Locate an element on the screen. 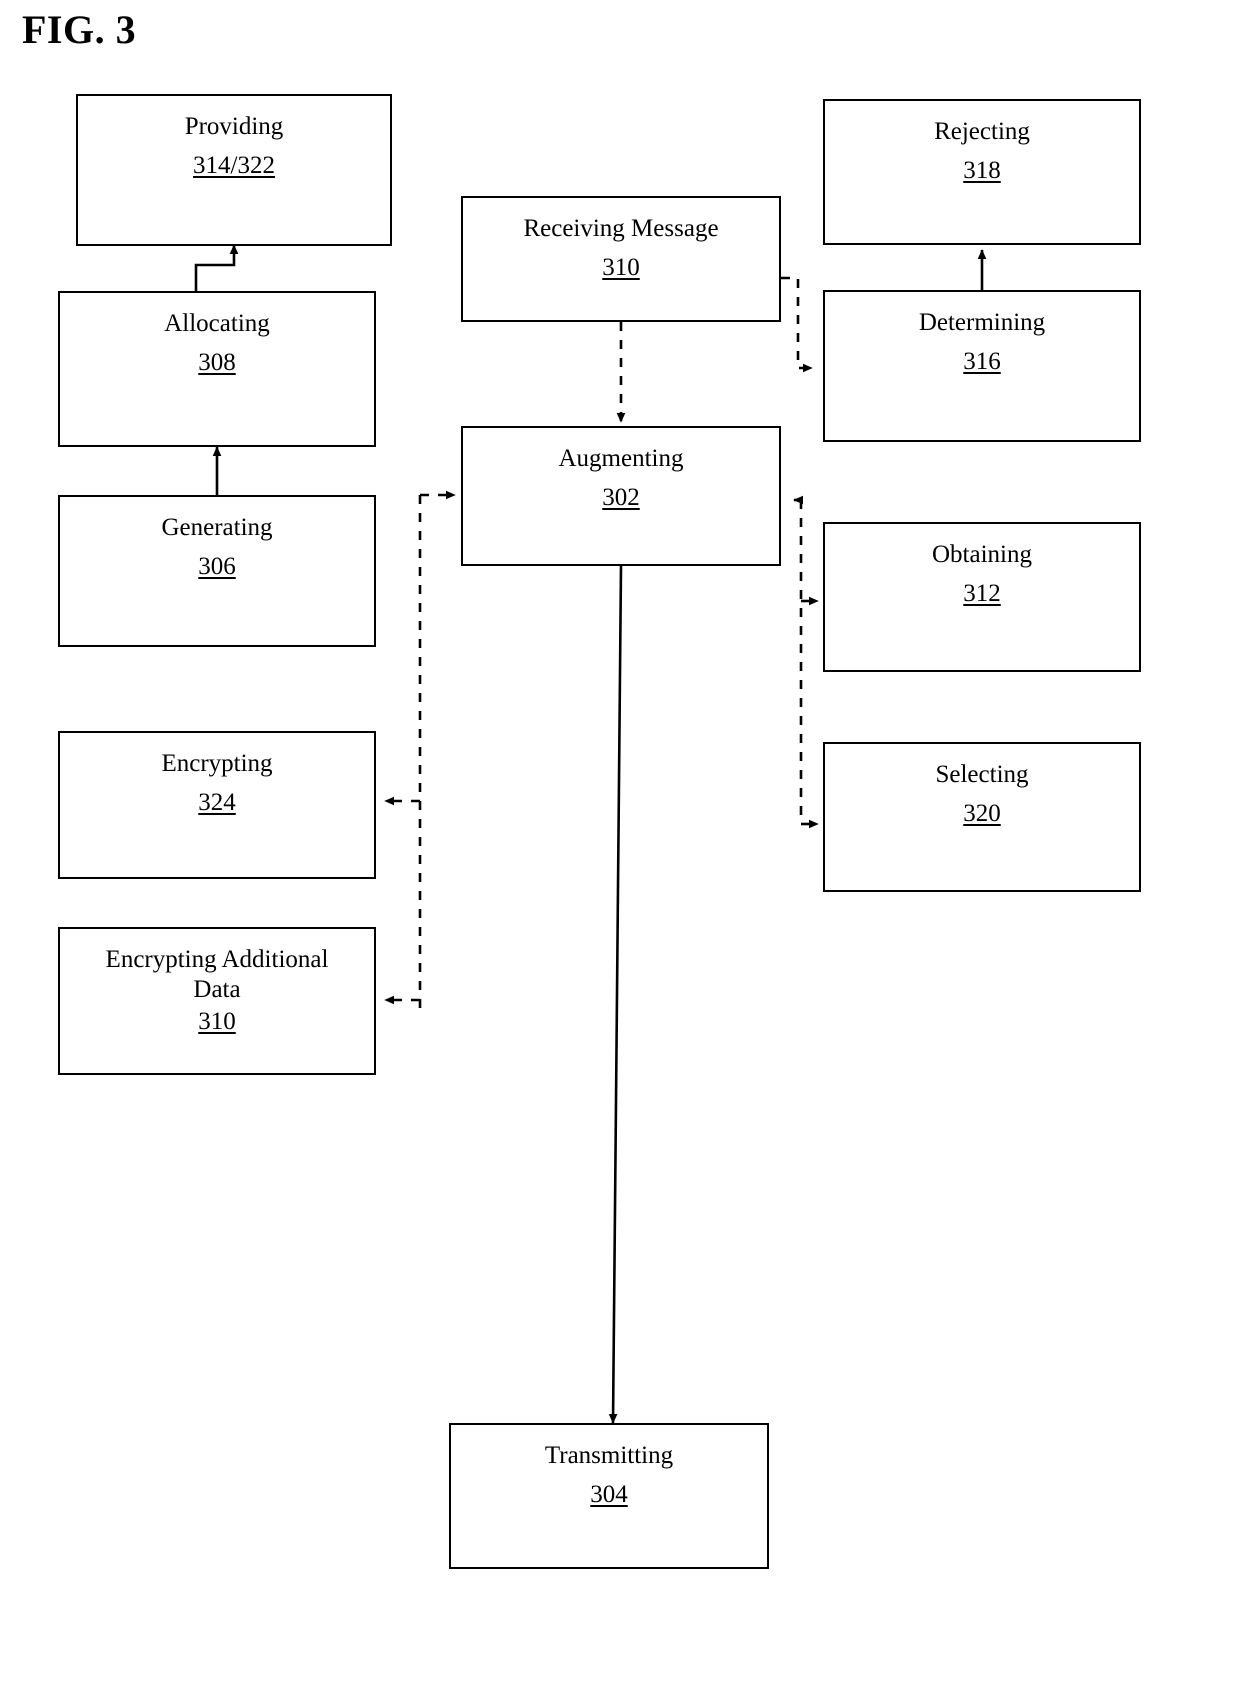 The width and height of the screenshot is (1240, 1684). node-encrypting-additional-data-label: Encrypting Additional Data is located at coordinates (217, 974).